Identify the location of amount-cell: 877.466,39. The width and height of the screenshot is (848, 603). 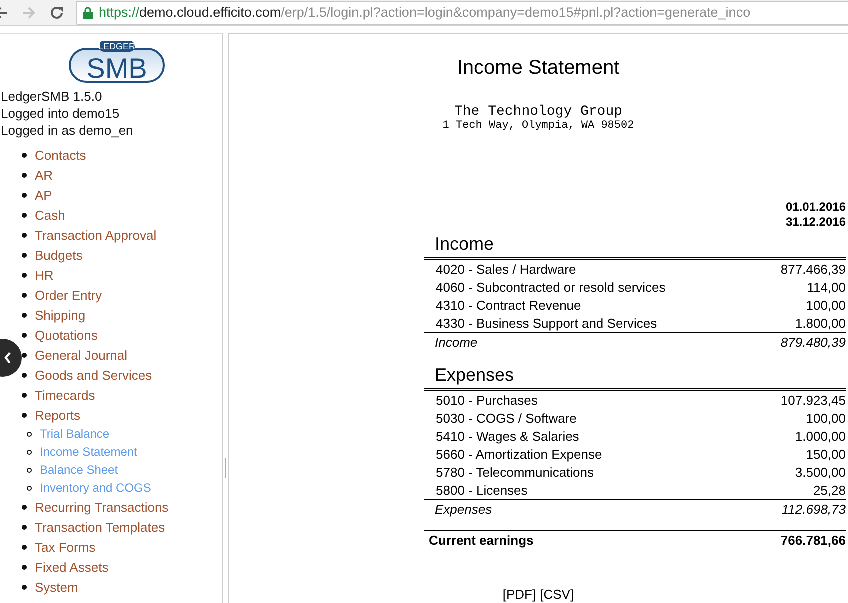
(813, 269).